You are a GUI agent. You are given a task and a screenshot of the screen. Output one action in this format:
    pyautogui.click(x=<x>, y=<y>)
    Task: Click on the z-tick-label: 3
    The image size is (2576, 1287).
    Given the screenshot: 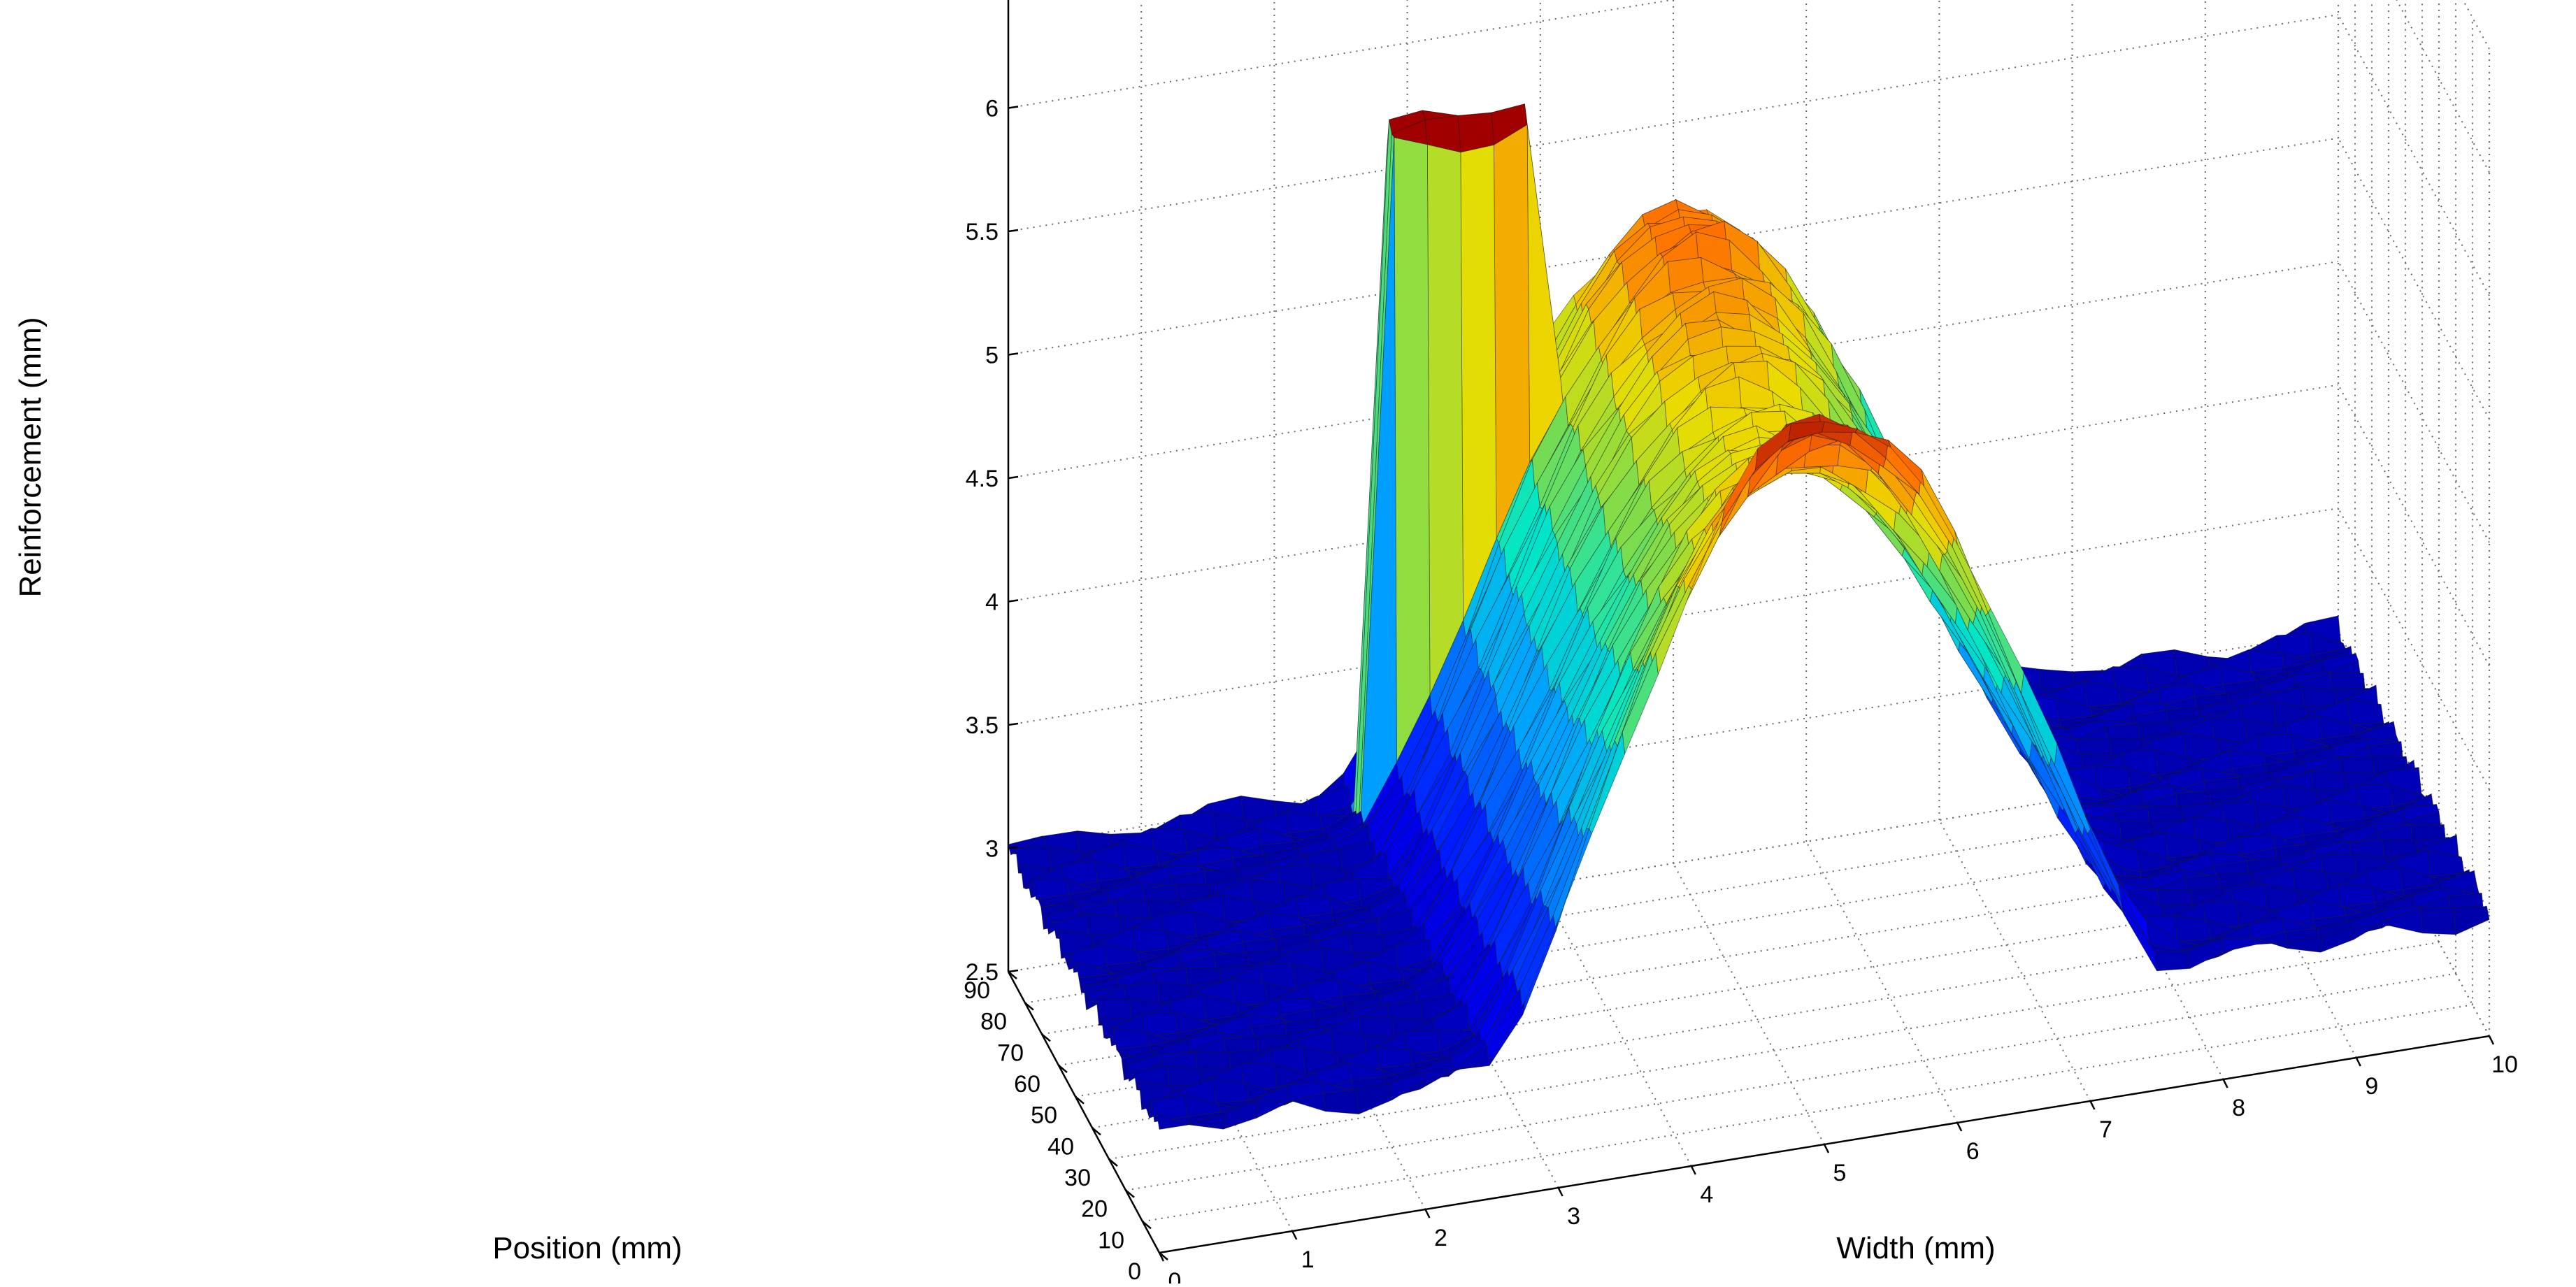 What is the action you would take?
    pyautogui.click(x=992, y=849)
    